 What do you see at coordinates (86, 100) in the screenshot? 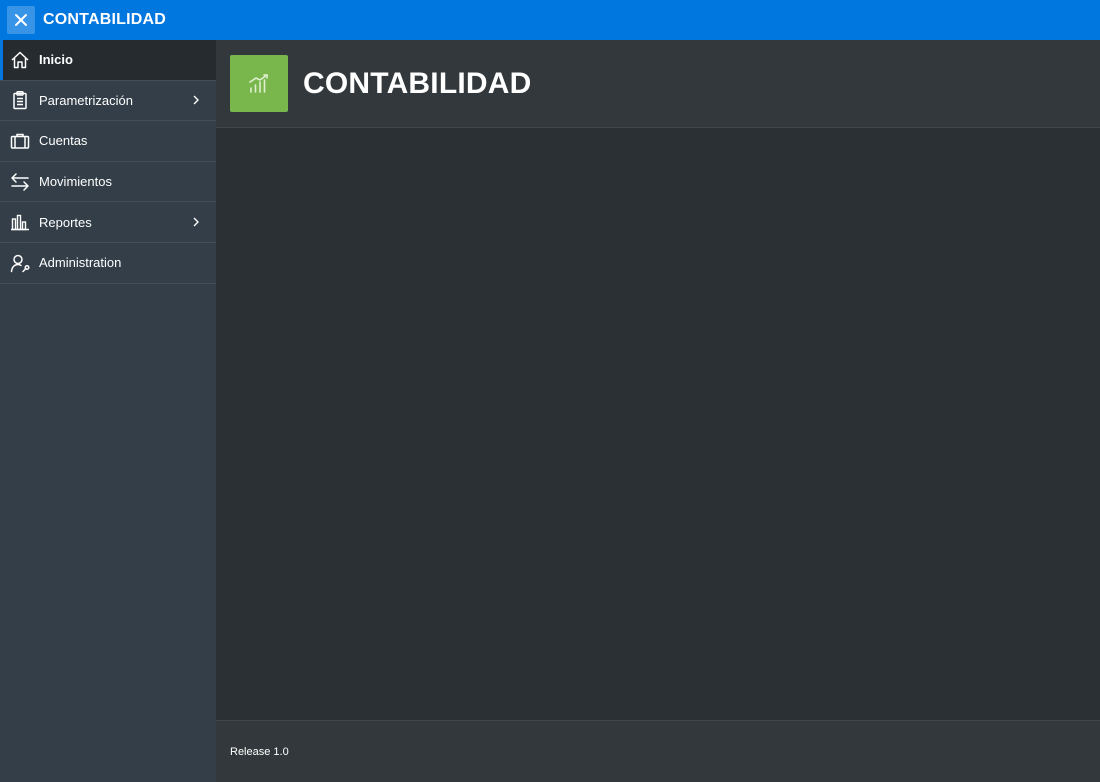
I see `sidebar-item-label: Parametrización` at bounding box center [86, 100].